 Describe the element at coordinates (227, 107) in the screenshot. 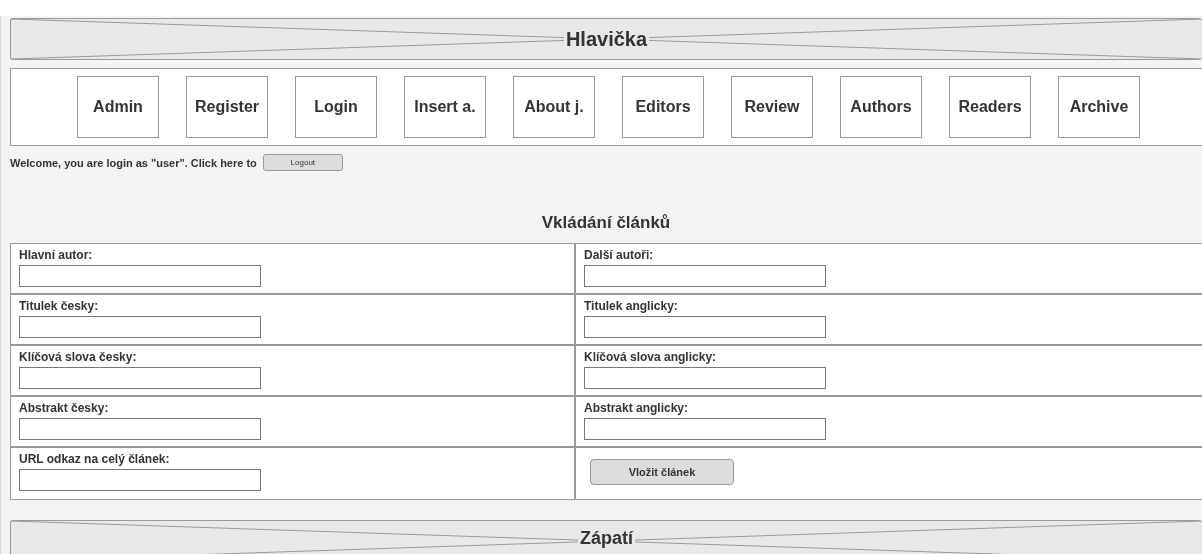

I see `nav-button: Register` at that location.